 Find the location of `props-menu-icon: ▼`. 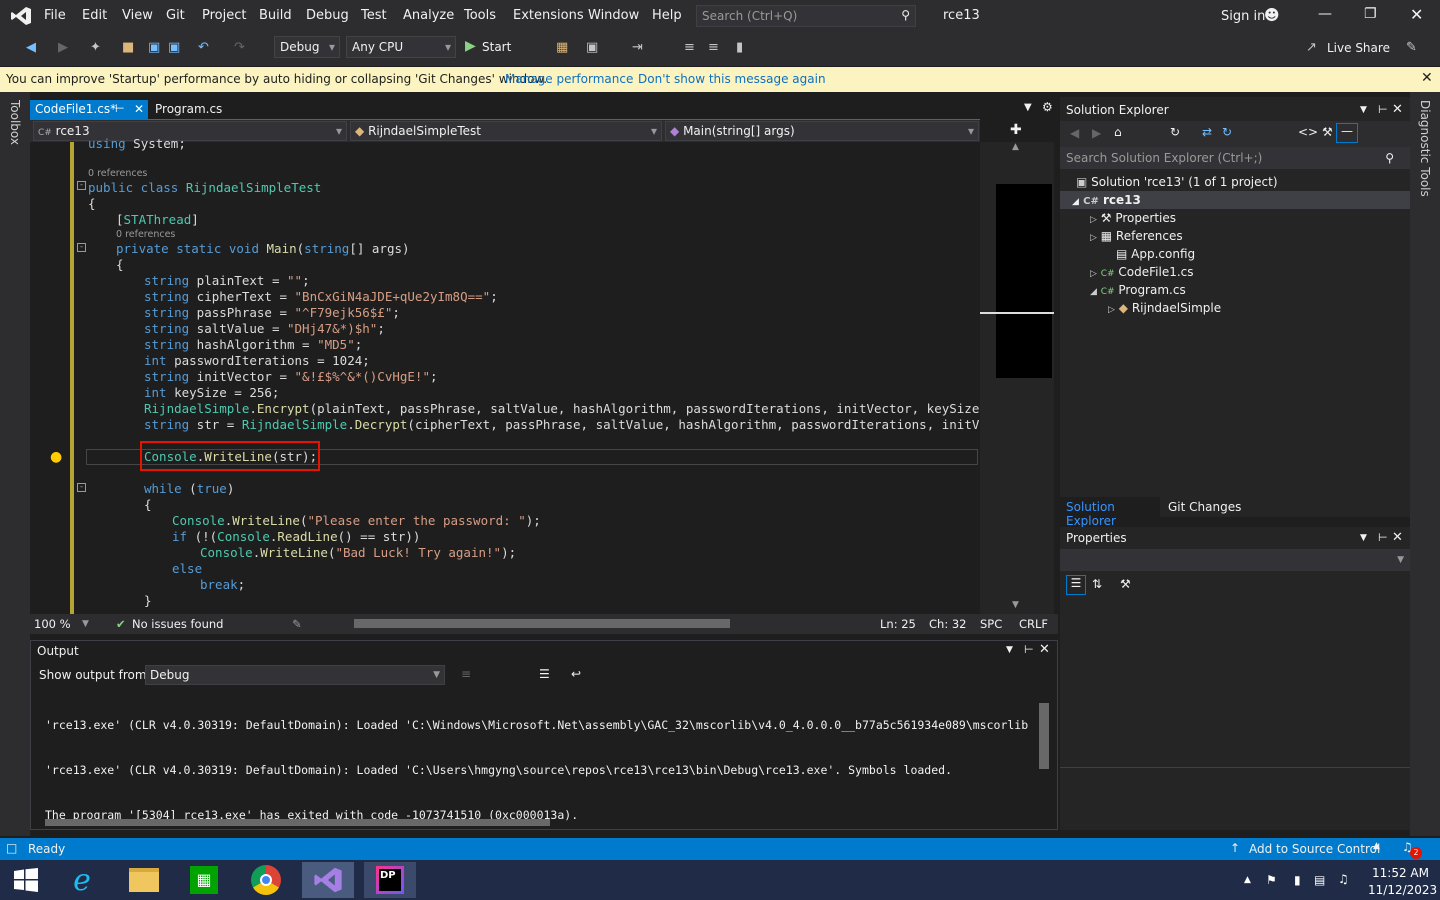

props-menu-icon: ▼ is located at coordinates (1363, 538).